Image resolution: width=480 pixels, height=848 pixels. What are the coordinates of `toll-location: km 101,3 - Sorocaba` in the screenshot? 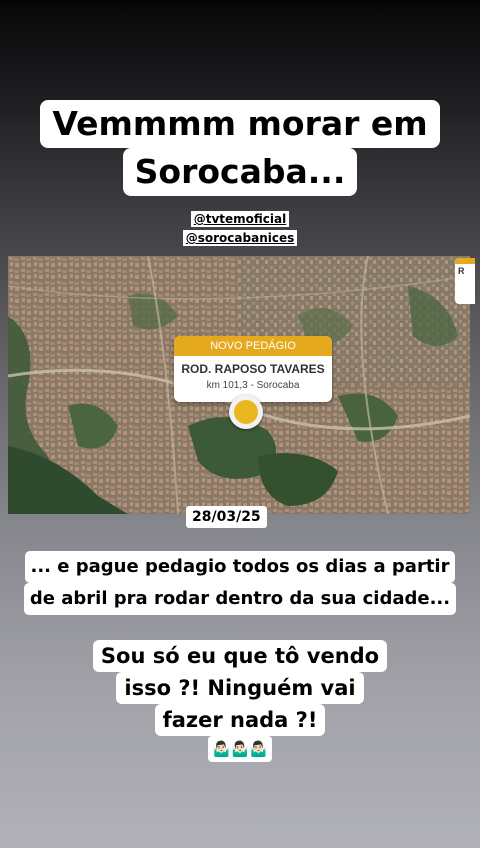 It's located at (253, 385).